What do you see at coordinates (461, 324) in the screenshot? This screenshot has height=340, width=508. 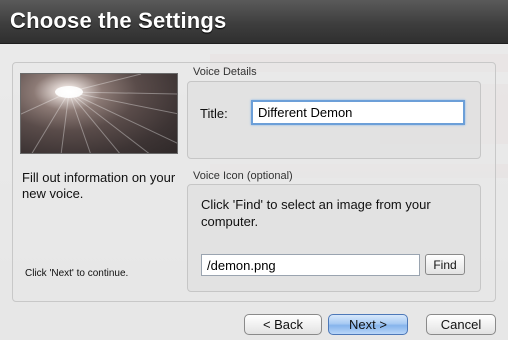 I see `cancel-button: Cancel` at bounding box center [461, 324].